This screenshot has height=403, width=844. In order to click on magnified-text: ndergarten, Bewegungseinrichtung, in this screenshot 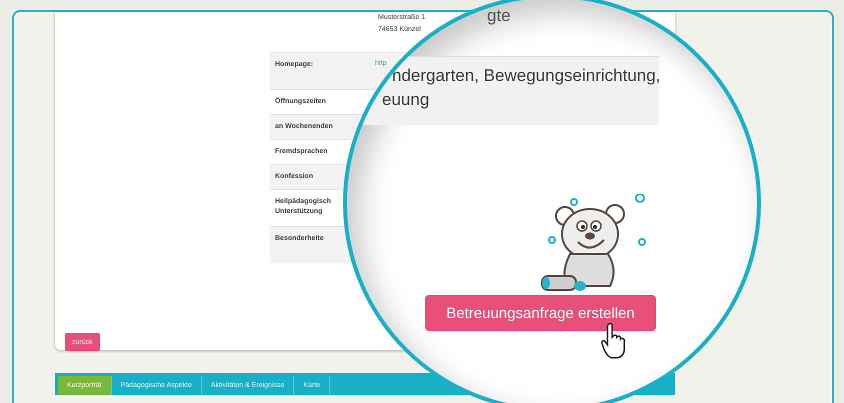, I will do `click(526, 76)`.